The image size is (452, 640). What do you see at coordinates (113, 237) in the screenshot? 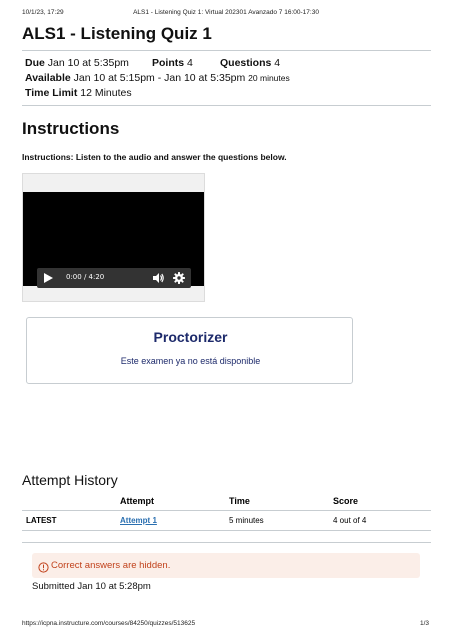
I see `video-player: 0:00 / 4:20` at bounding box center [113, 237].